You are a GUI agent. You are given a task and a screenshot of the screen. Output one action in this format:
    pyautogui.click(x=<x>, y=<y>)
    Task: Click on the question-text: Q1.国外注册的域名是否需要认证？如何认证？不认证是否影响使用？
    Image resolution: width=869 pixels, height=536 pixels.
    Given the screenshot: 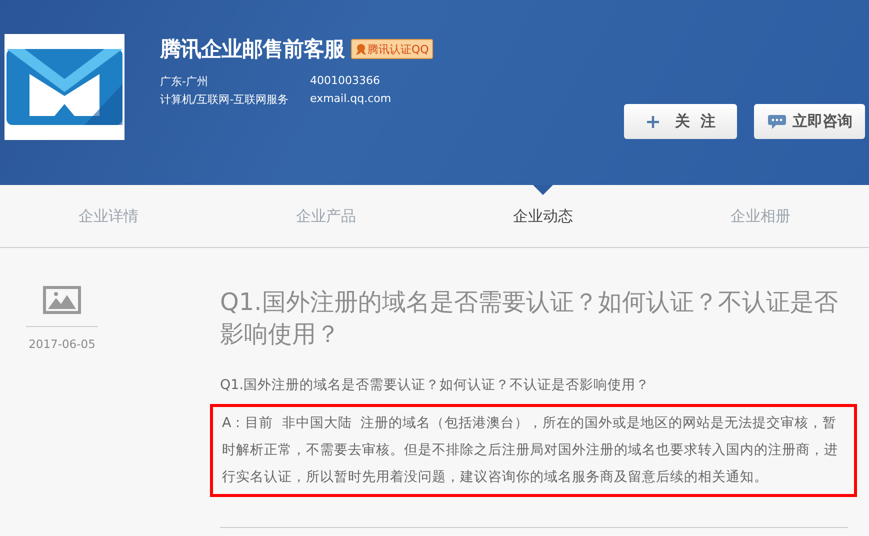 What is the action you would take?
    pyautogui.click(x=435, y=385)
    